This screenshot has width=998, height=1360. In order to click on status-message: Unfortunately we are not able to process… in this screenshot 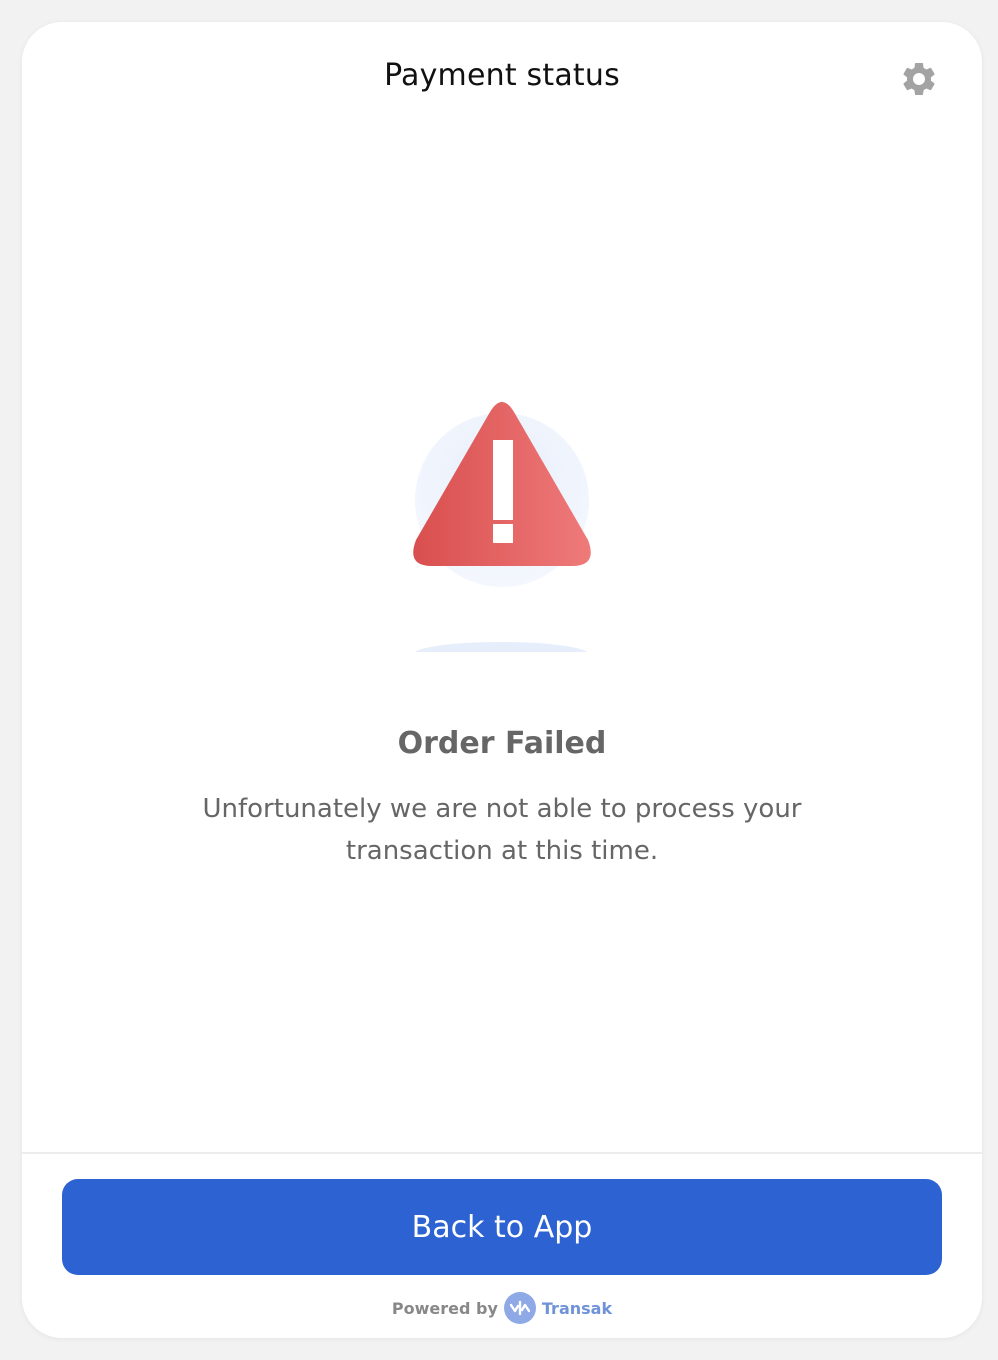, I will do `click(502, 830)`.